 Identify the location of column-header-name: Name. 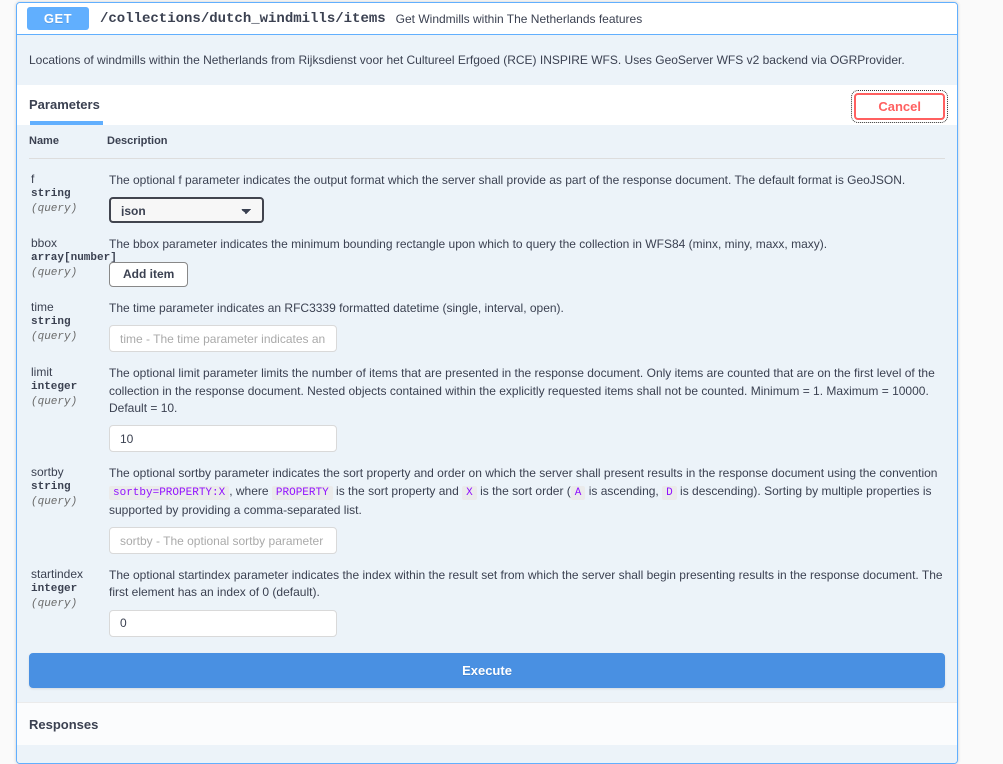
(68, 141).